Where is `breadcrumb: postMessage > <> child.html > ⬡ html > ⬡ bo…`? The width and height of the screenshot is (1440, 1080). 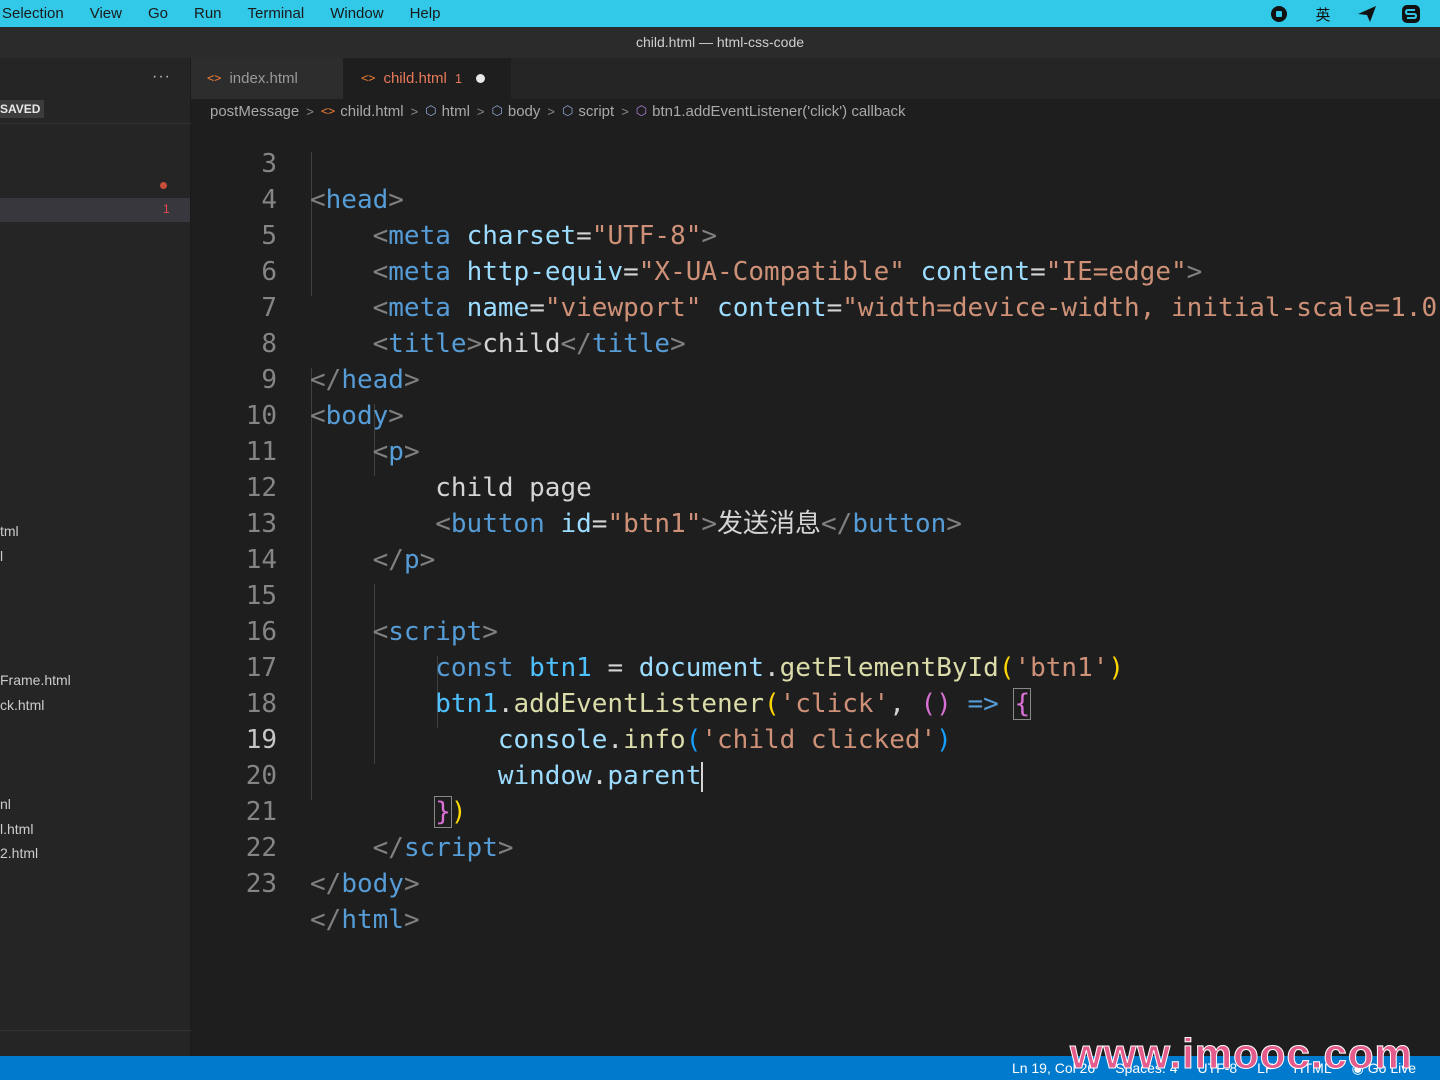 breadcrumb: postMessage > <> child.html > ⬡ html > ⬡ bo… is located at coordinates (815, 111).